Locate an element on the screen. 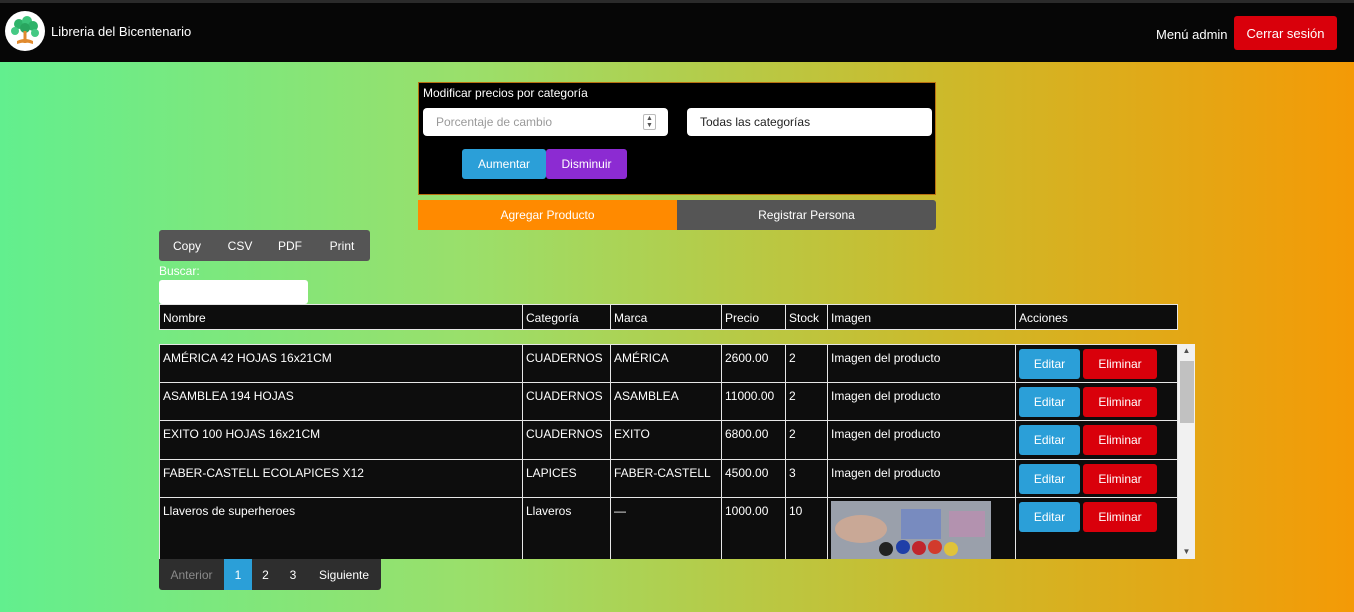 The image size is (1354, 612). admin-menu-link: Menú admin is located at coordinates (1192, 34).